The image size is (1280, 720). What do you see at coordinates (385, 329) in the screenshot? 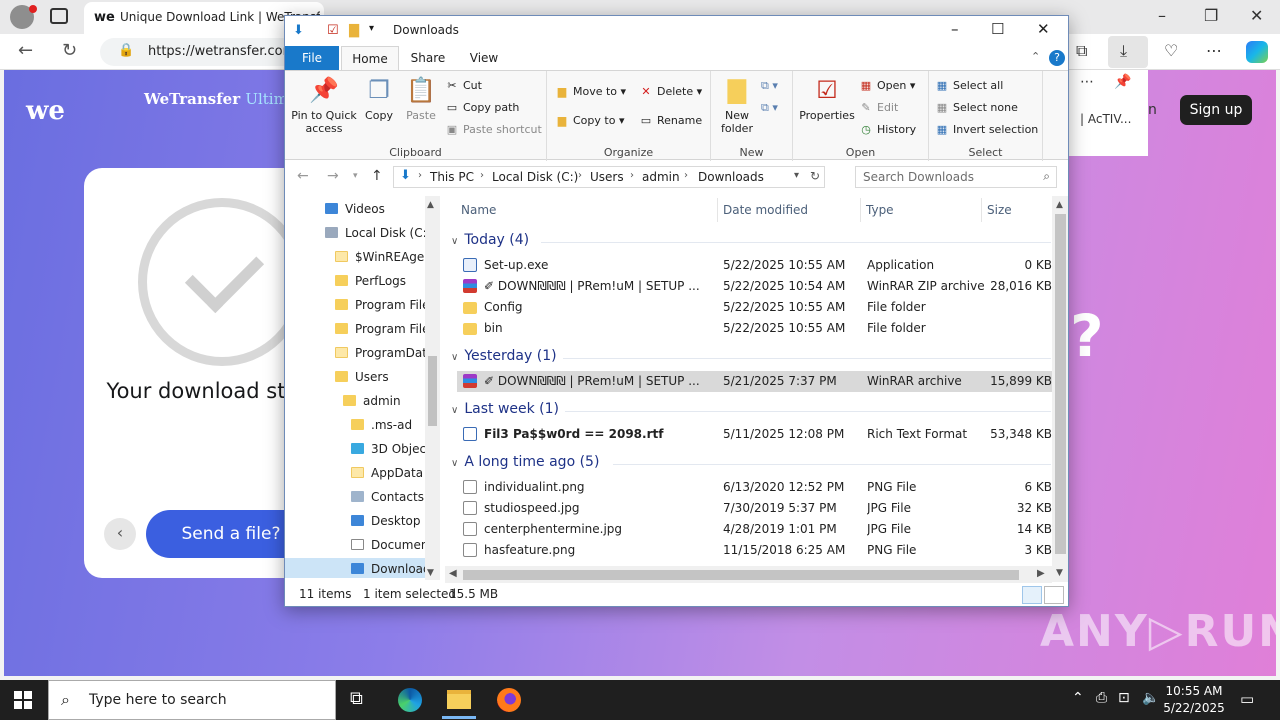
I see `nav-item-program-files-x86: Program Files` at bounding box center [385, 329].